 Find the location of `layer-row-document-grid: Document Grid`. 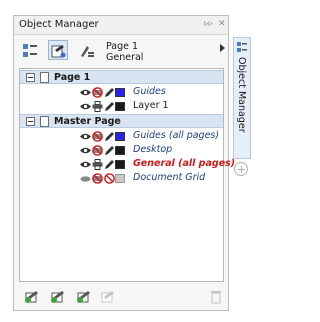

layer-row-document-grid: Document Grid is located at coordinates (121, 178).